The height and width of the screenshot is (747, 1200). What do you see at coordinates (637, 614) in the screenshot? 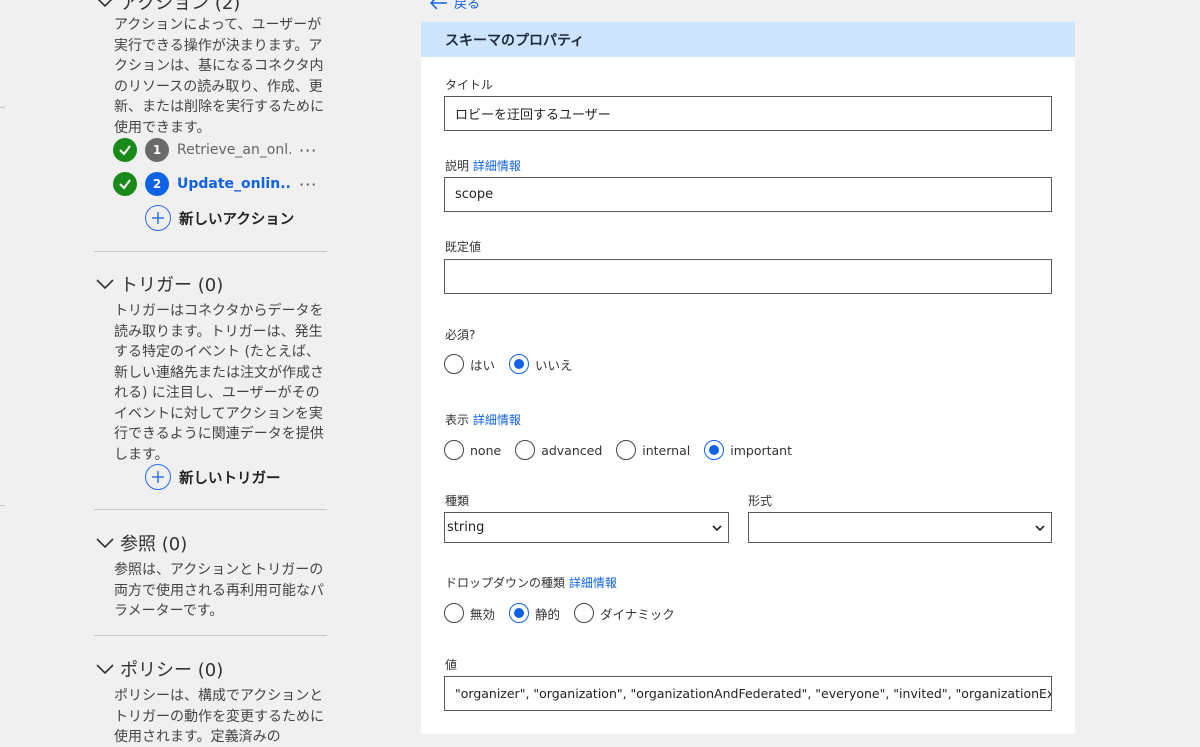
I see `radio-label: ダイナミック` at bounding box center [637, 614].